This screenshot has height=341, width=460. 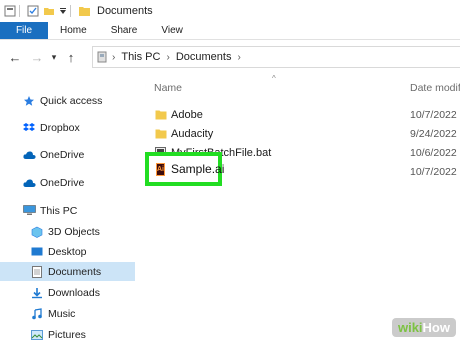 I want to click on sidebar-item-label: 3D Objects, so click(x=74, y=231).